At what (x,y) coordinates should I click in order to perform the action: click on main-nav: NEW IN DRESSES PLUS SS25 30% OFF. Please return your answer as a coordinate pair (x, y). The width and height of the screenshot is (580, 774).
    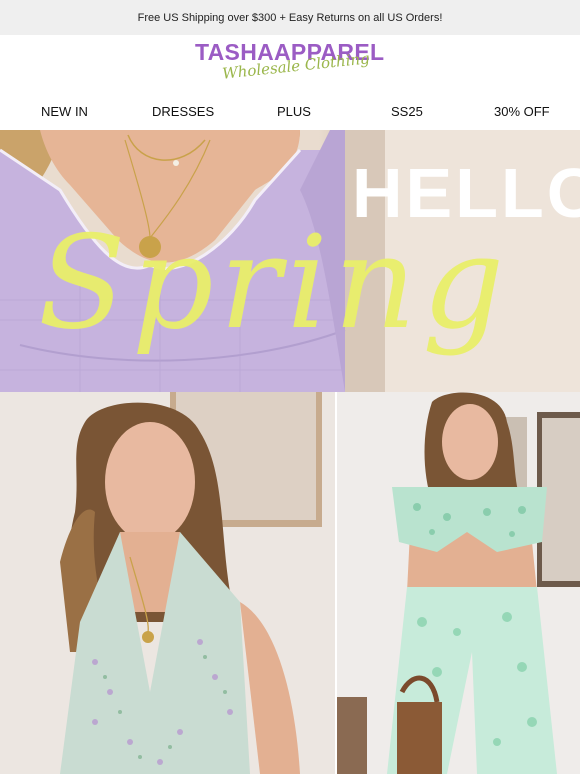
    Looking at the image, I should click on (290, 113).